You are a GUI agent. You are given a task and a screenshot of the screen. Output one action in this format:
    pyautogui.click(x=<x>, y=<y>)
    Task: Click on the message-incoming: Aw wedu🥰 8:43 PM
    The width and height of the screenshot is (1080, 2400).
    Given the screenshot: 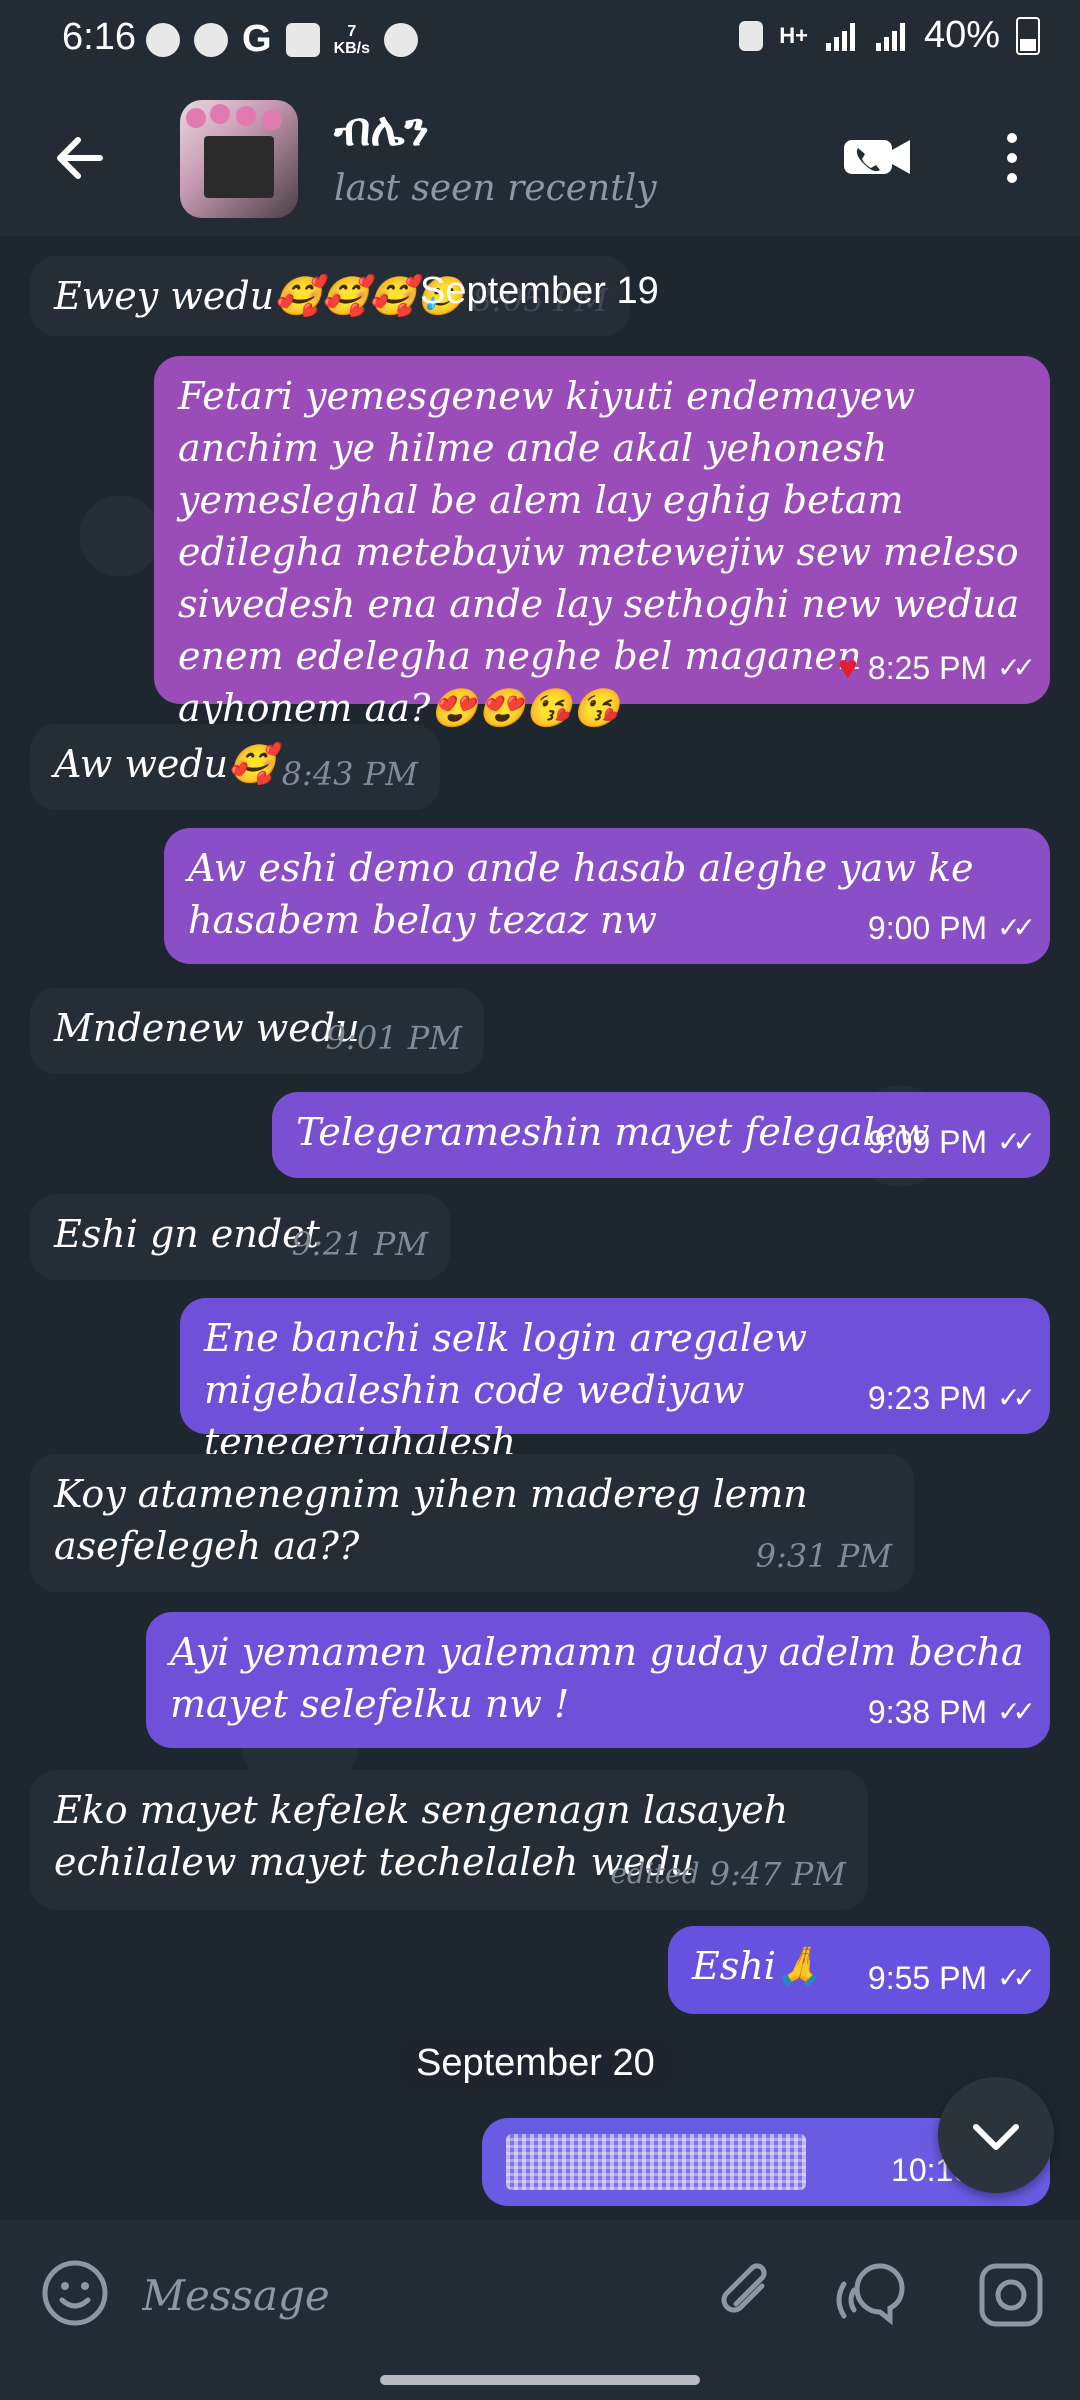 What is the action you would take?
    pyautogui.click(x=235, y=767)
    